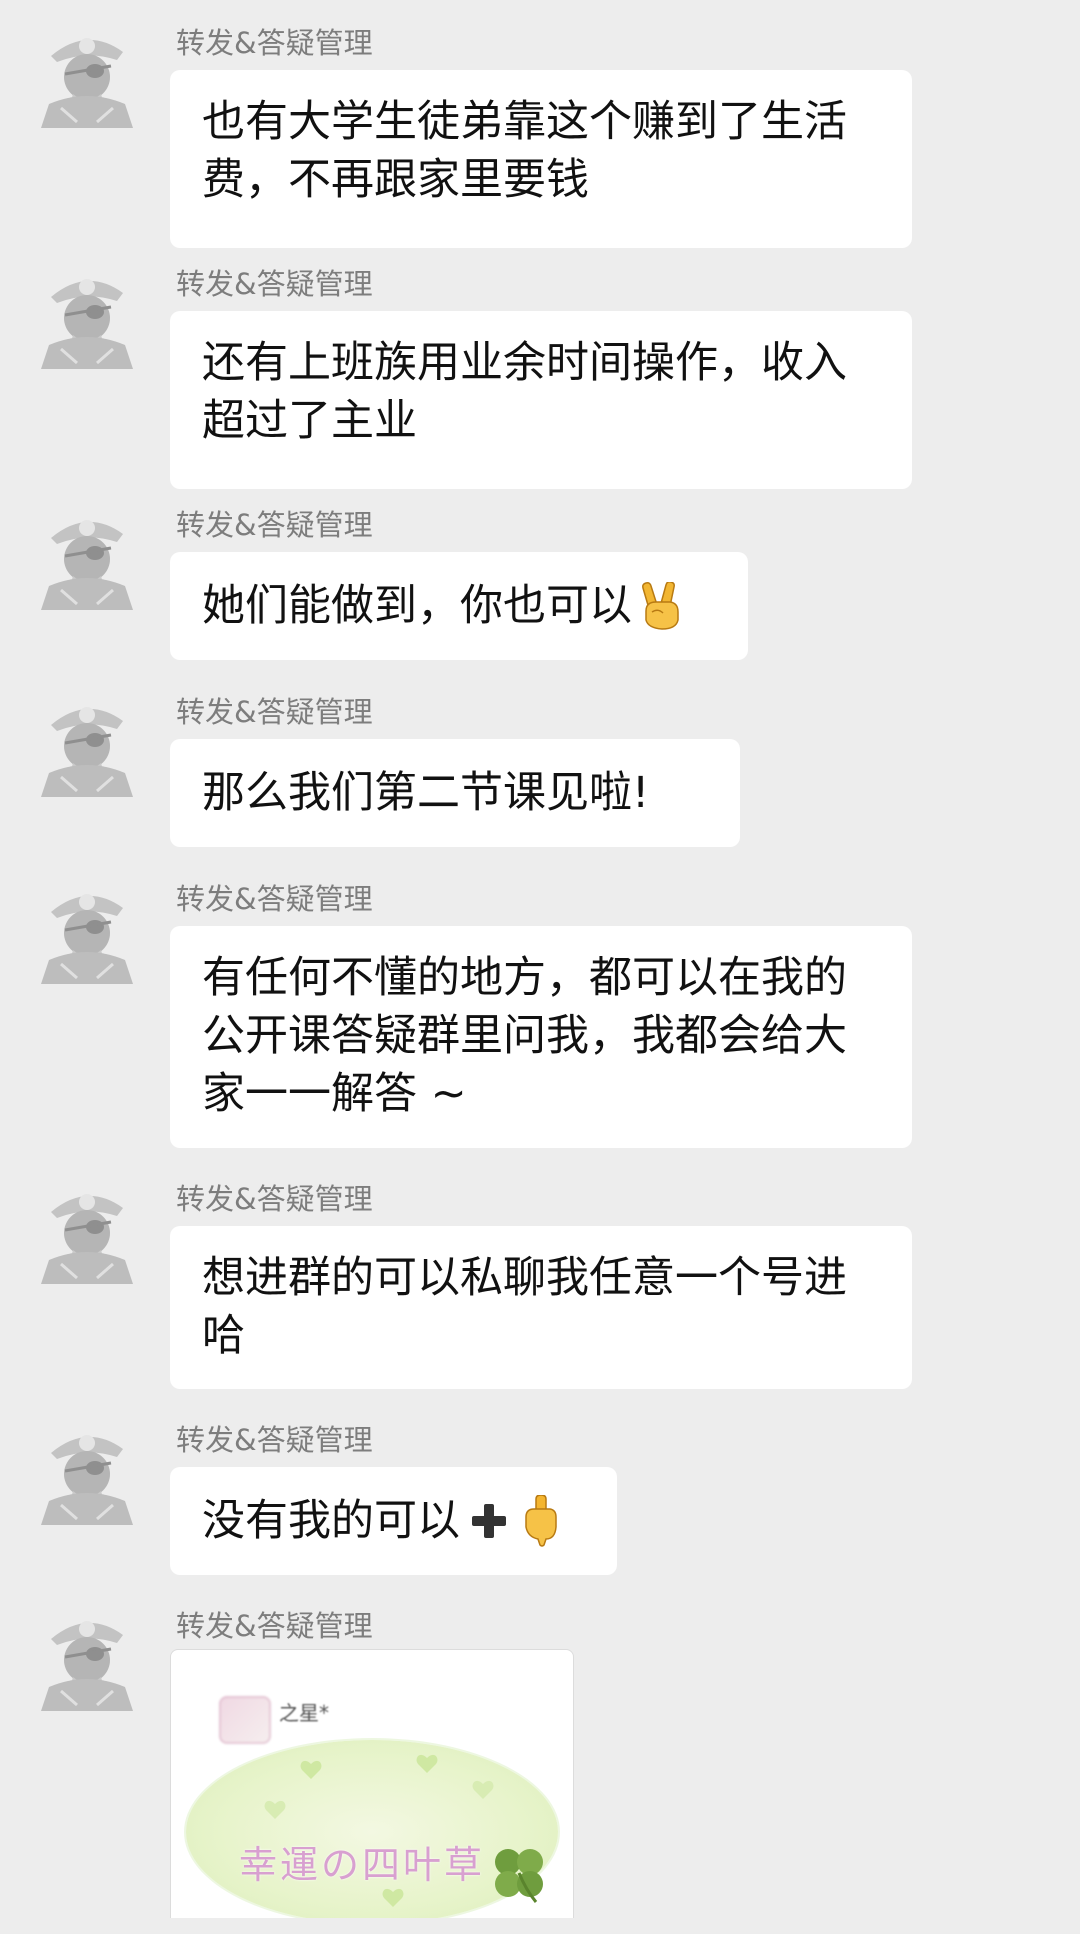 This screenshot has width=1080, height=1934. Describe the element at coordinates (540, 1926) in the screenshot. I see `bottom-edge` at that location.